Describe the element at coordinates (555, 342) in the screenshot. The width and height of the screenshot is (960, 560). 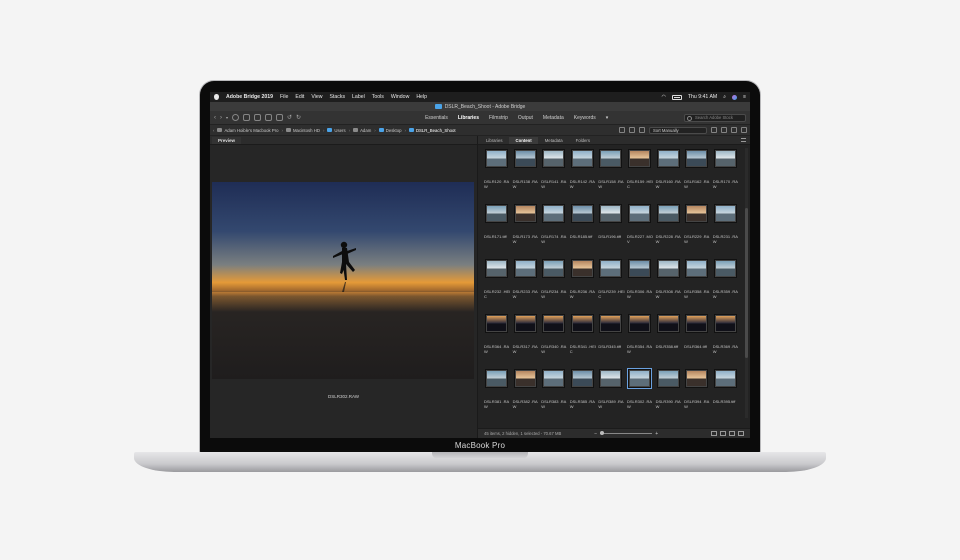
I see `list-item: DSLR340 .RAW` at that location.